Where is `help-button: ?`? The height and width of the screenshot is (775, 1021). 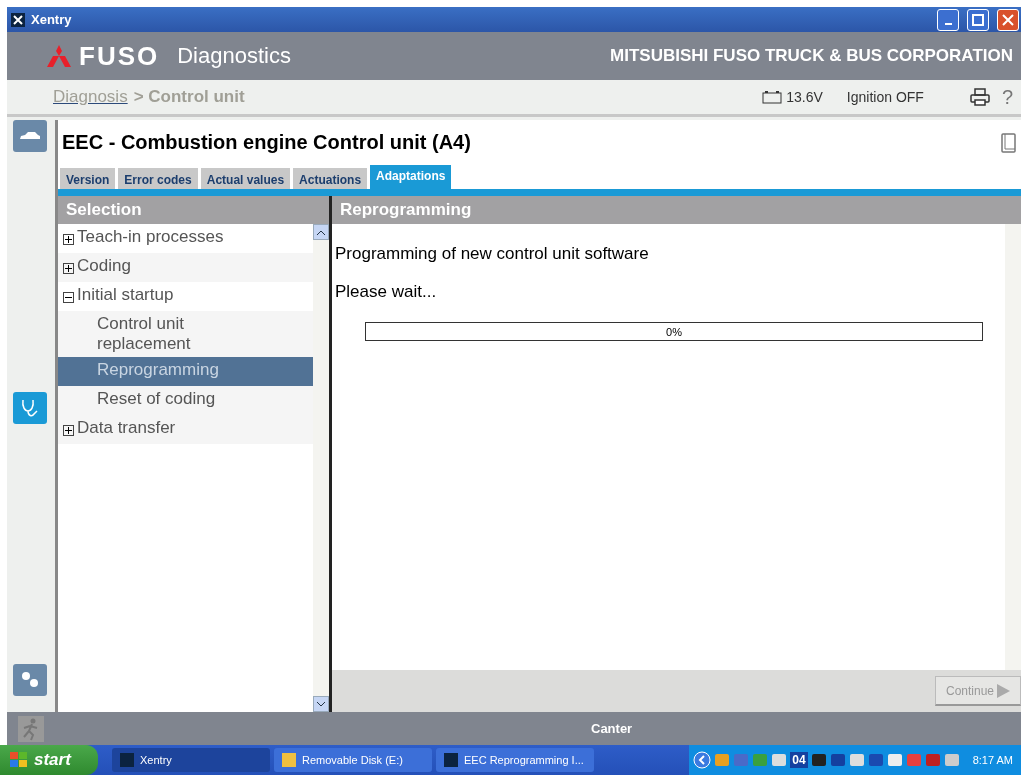
help-button: ? is located at coordinates (1007, 97).